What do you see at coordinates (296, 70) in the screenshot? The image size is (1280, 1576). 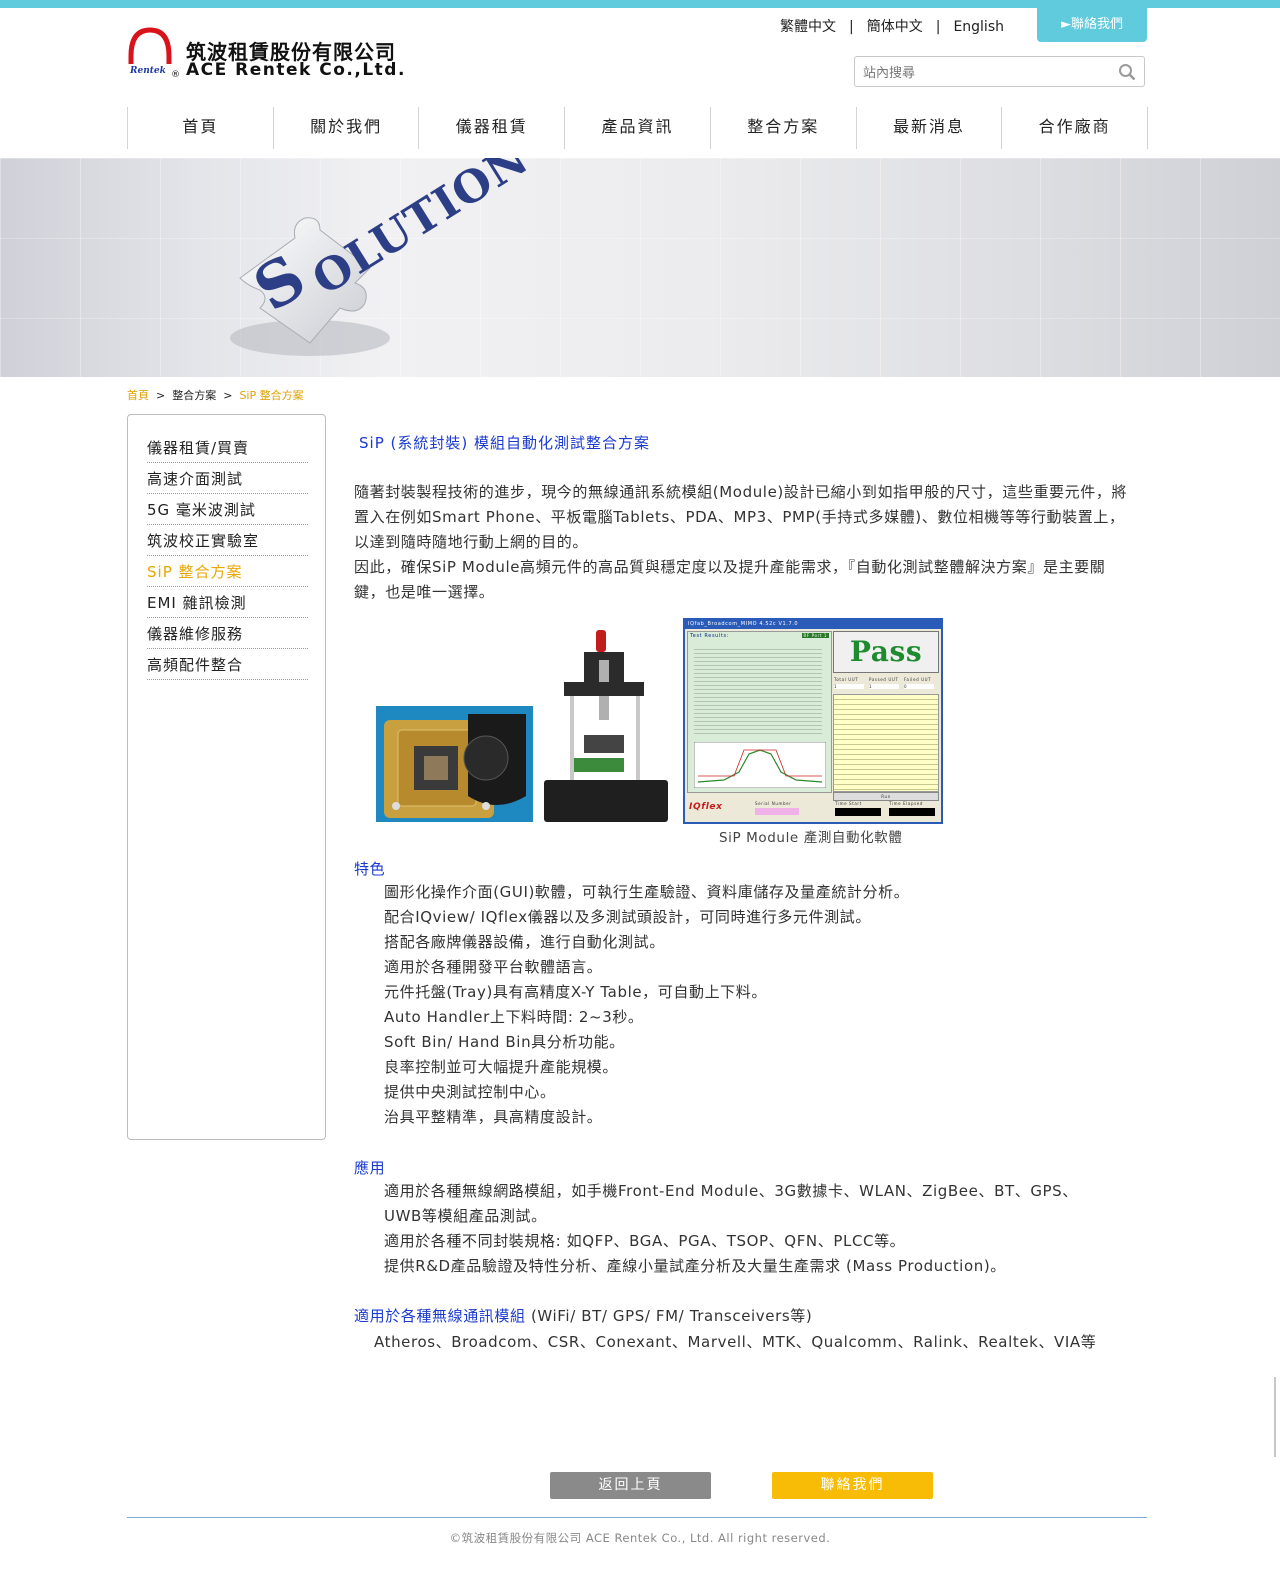 I see `logo-english-name: ACE Rentek Co.,Ltd.` at bounding box center [296, 70].